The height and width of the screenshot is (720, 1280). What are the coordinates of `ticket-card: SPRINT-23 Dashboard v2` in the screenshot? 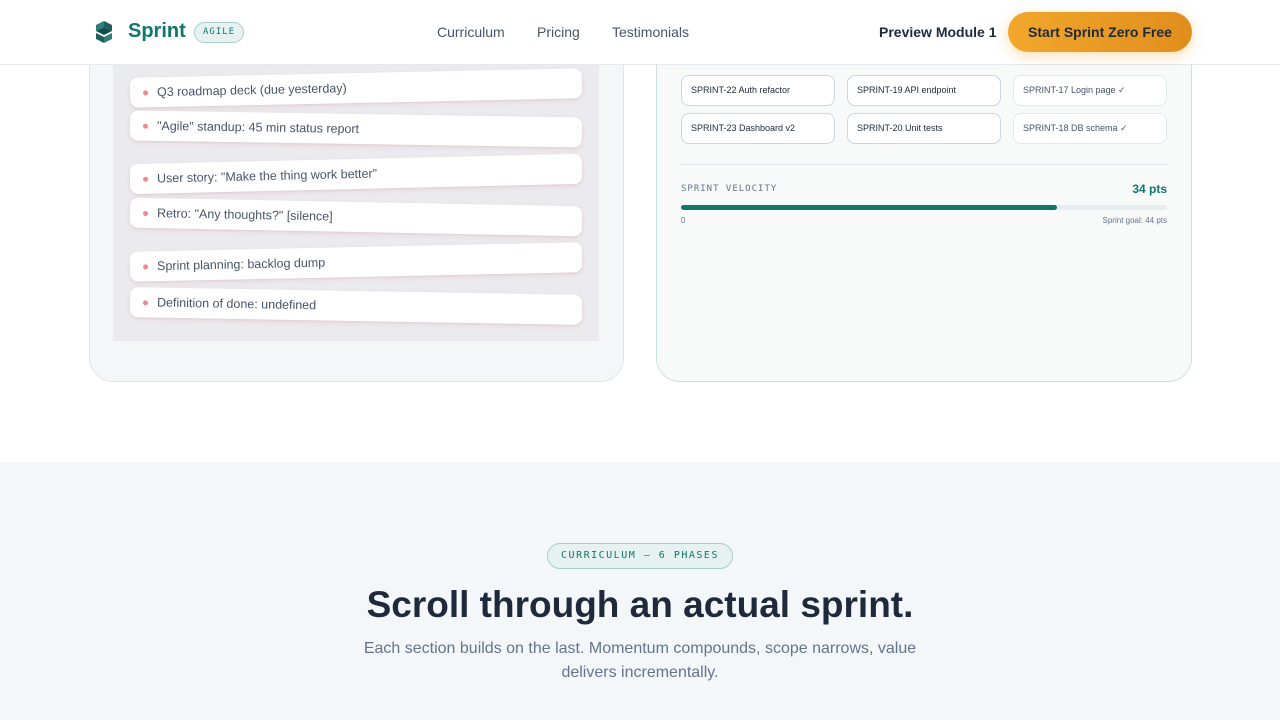 It's located at (758, 128).